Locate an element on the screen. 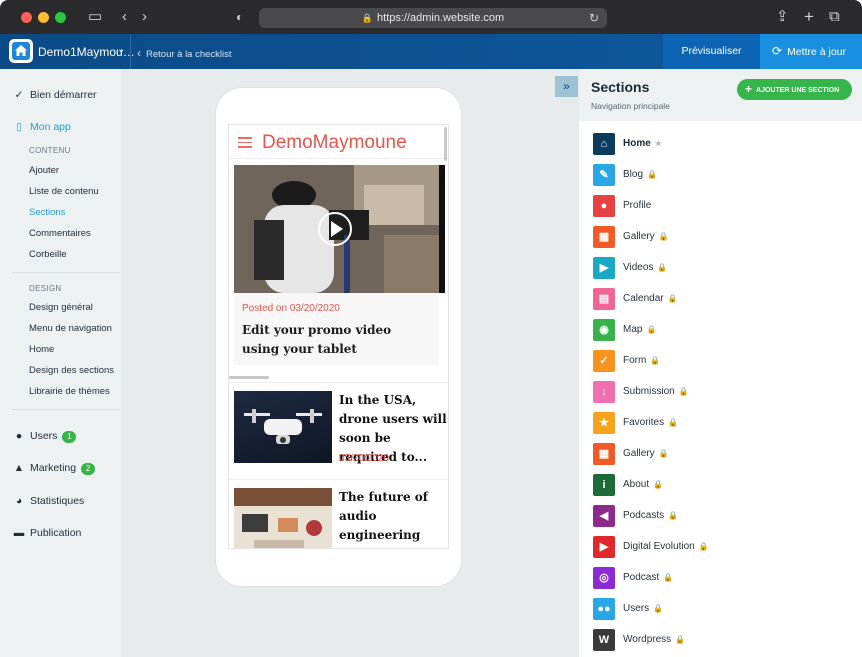  nav-ajouter: Ajouter is located at coordinates (44, 170).